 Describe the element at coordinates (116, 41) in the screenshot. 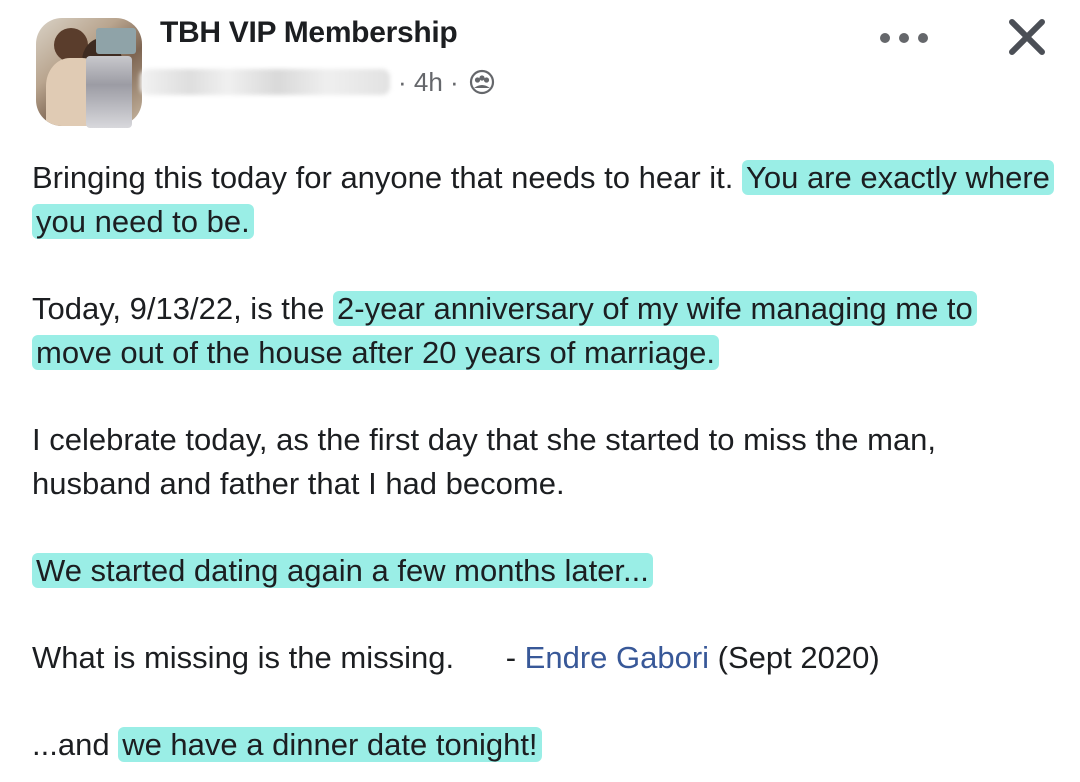

I see `avatar-badge` at that location.